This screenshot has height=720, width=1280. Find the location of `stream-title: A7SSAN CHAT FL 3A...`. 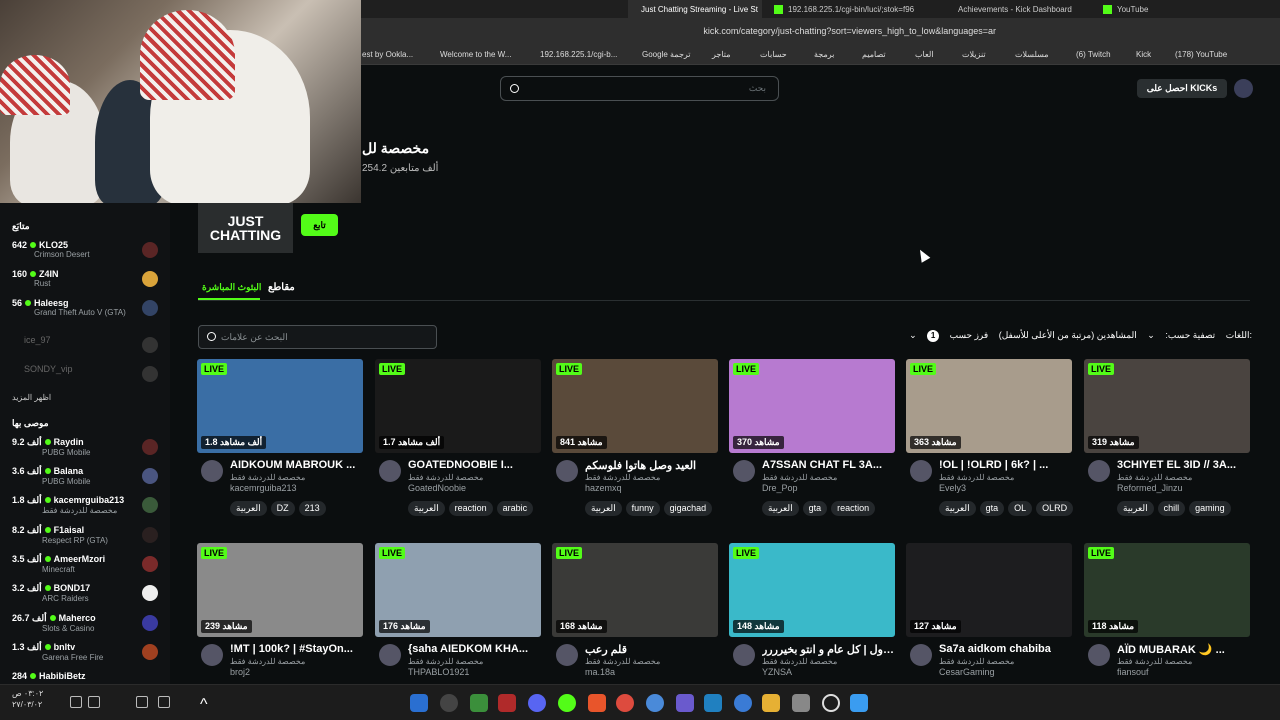

stream-title: A7SSAN CHAT FL 3A... is located at coordinates (828, 465).